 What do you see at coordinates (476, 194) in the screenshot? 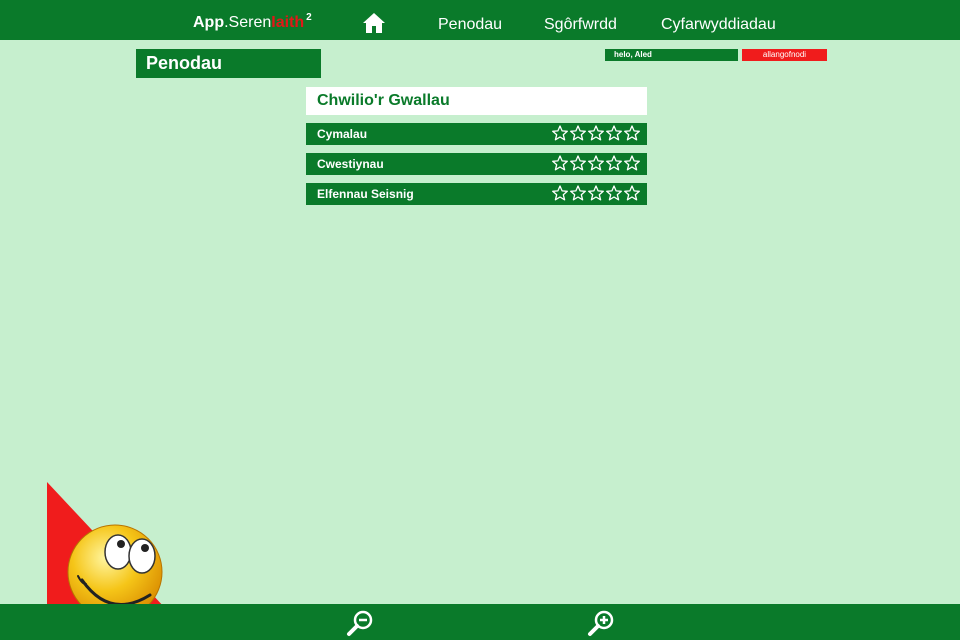
I see `chapter-item-elfennau-seisnig: Elfennau Seisnig` at bounding box center [476, 194].